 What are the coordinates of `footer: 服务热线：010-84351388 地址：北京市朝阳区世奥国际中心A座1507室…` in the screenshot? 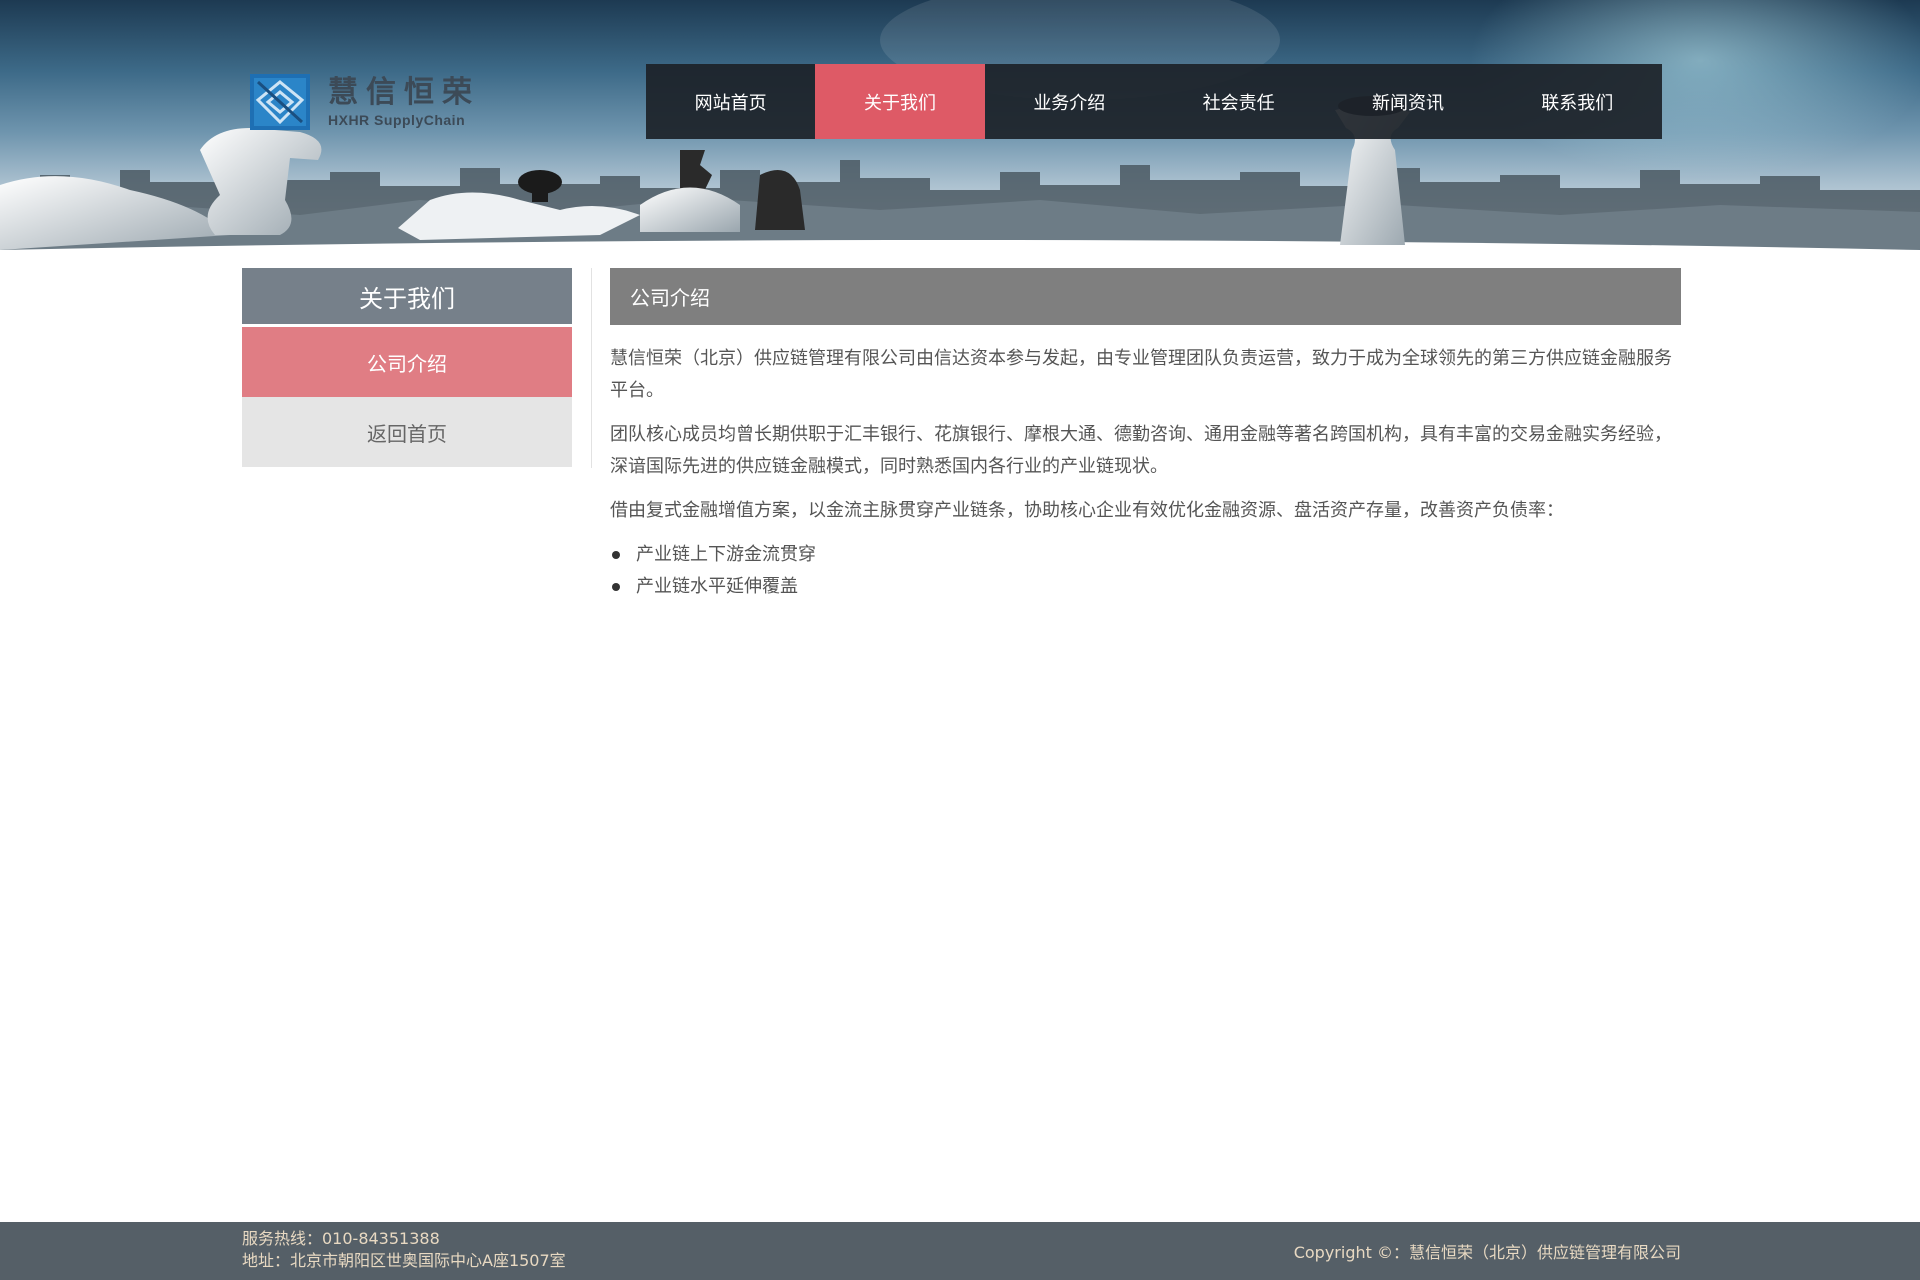 It's located at (960, 1251).